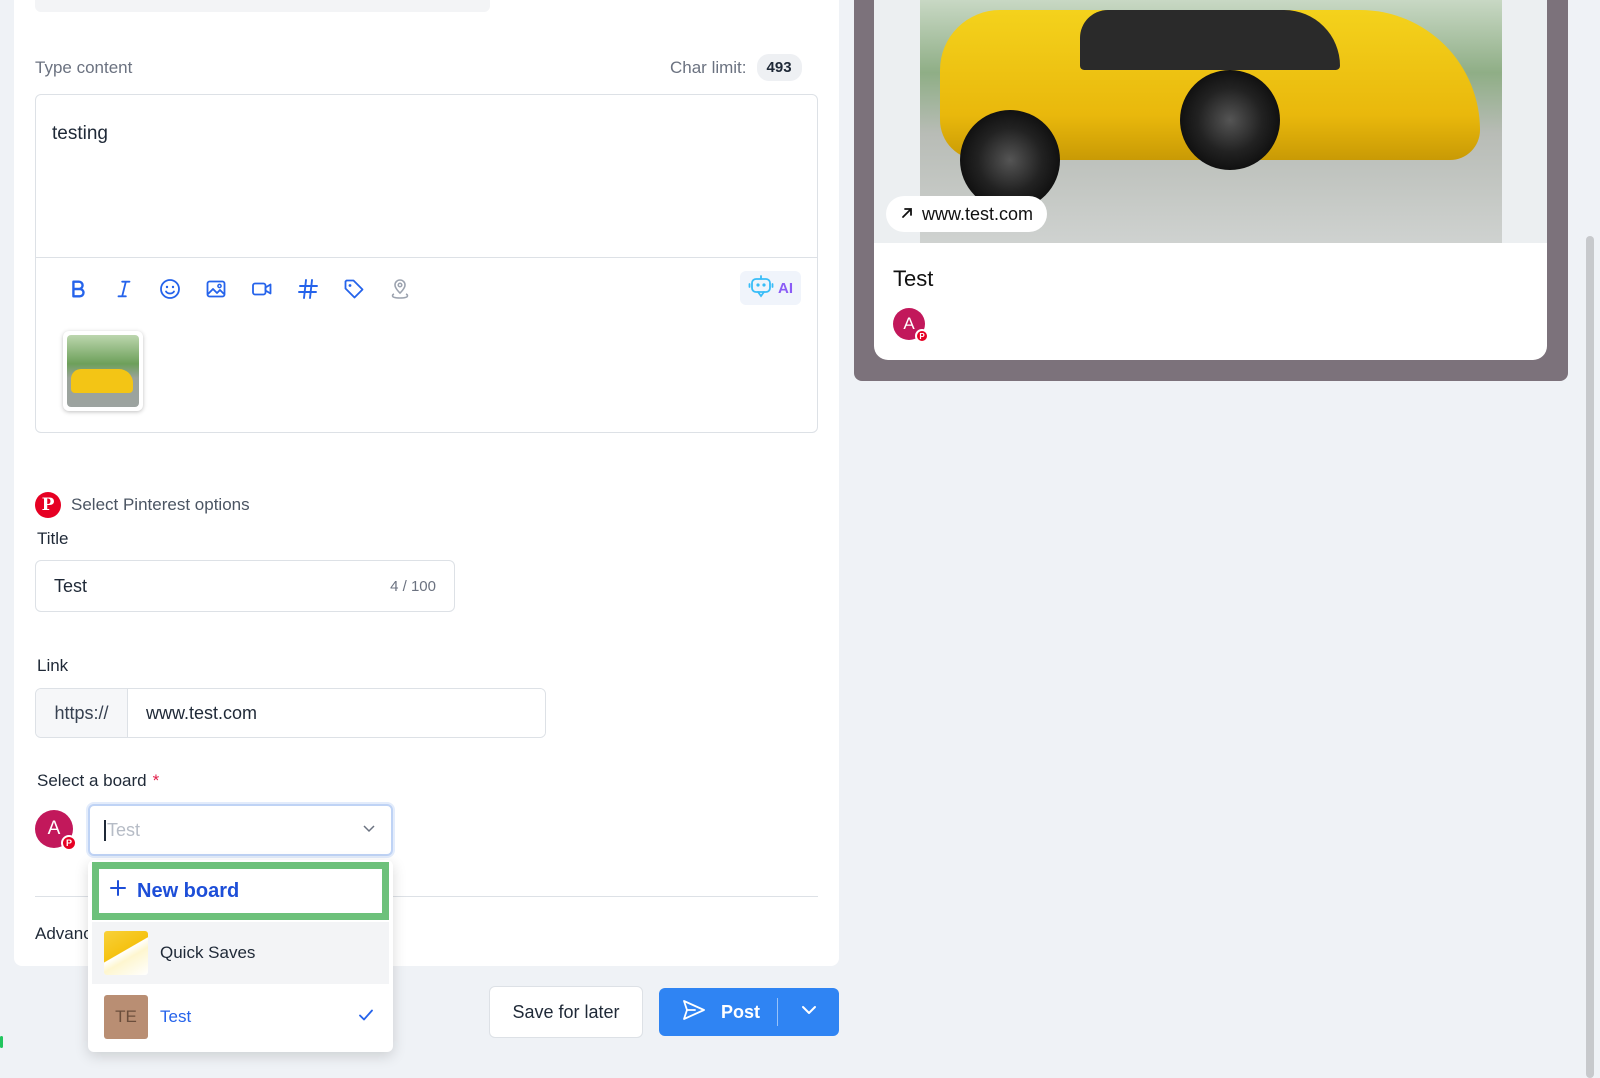  What do you see at coordinates (208, 952) in the screenshot?
I see `board-option-label: Quick Saves` at bounding box center [208, 952].